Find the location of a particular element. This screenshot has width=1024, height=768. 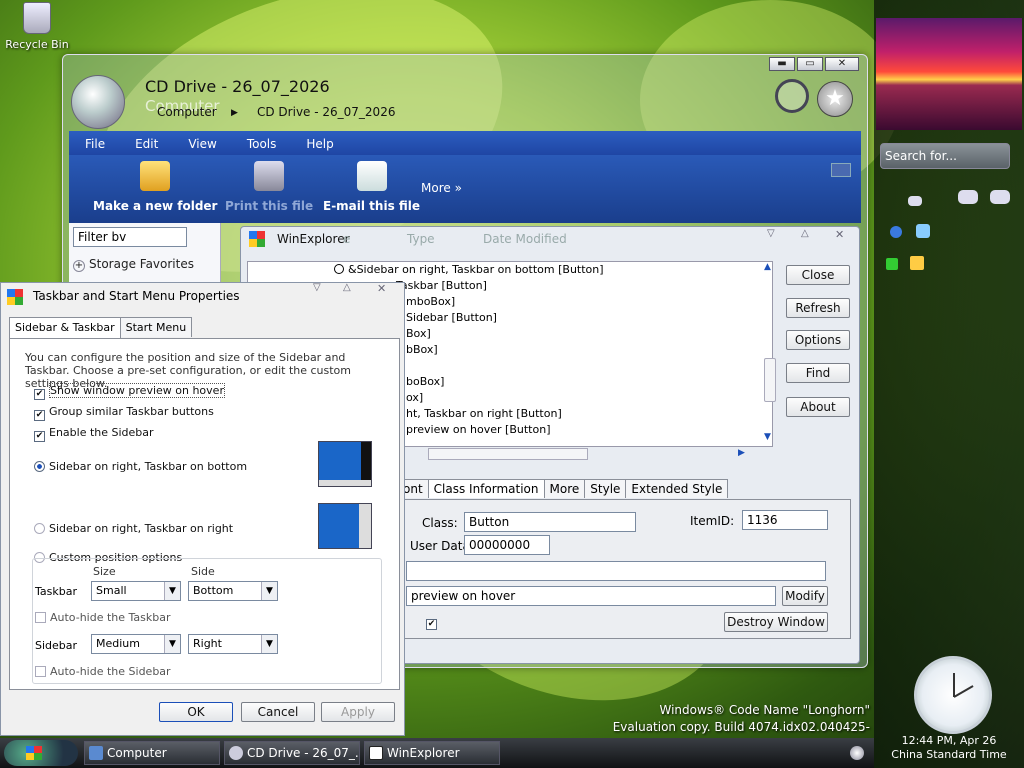

clock-gadget is located at coordinates (953, 695).